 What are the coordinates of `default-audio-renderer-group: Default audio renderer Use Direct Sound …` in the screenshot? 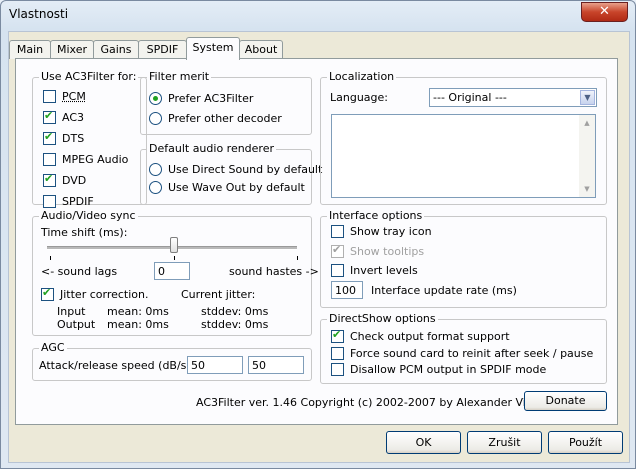 It's located at (231, 173).